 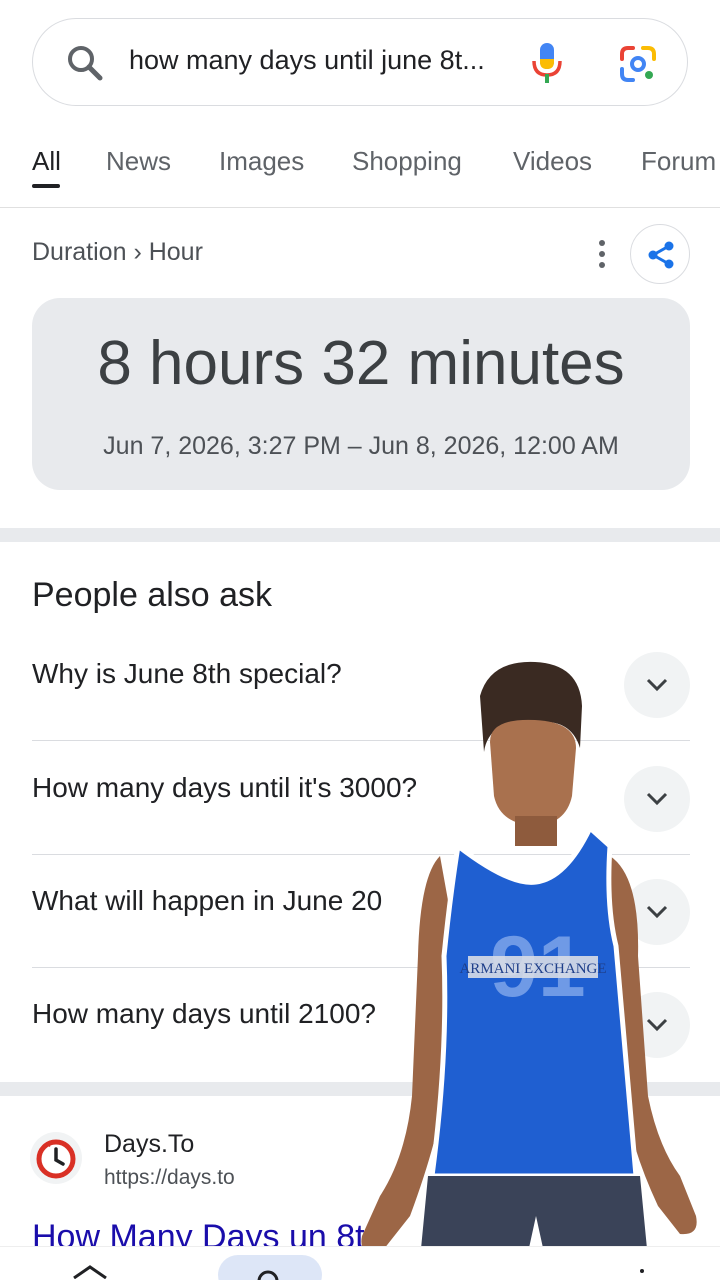 I want to click on jersey-brand: ARMANI EXCHANGE, so click(x=532, y=969).